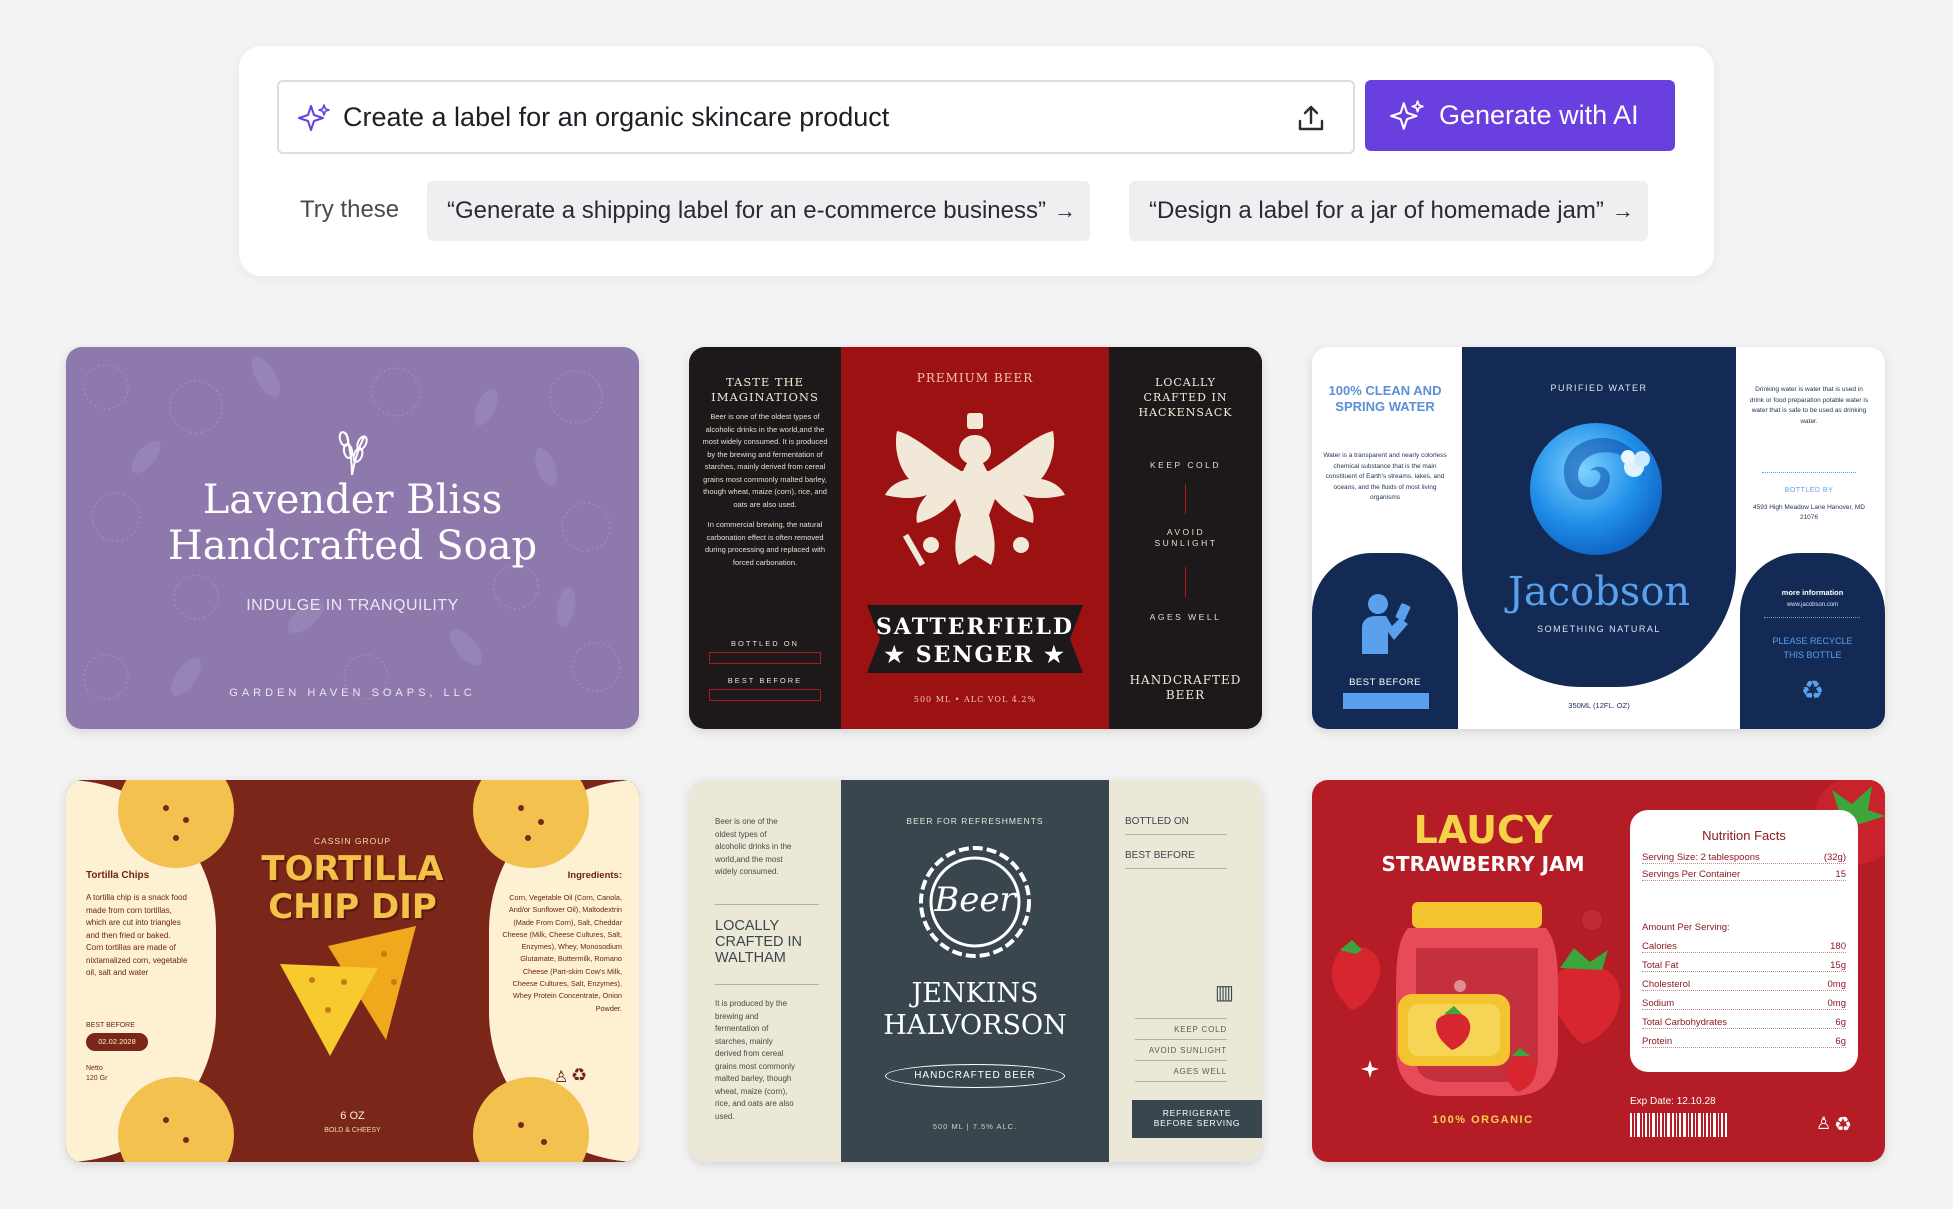  What do you see at coordinates (1386, 624) in the screenshot?
I see `drinking-person-icon` at bounding box center [1386, 624].